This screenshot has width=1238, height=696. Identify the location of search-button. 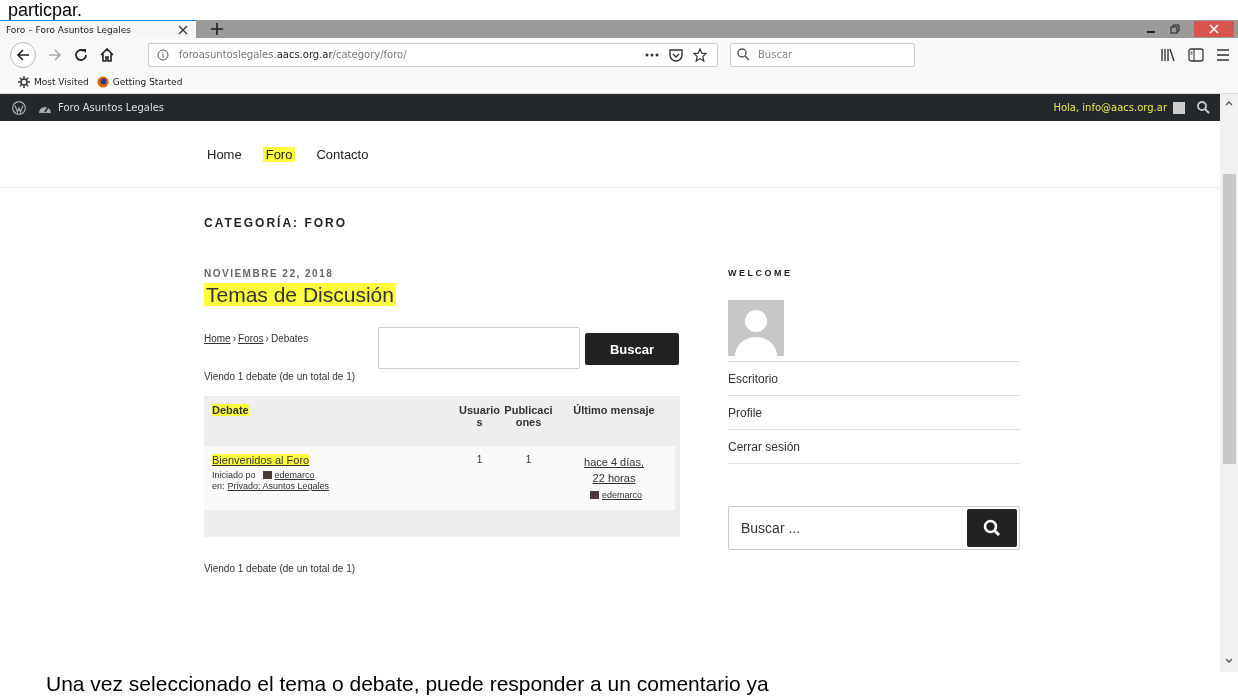
(992, 528).